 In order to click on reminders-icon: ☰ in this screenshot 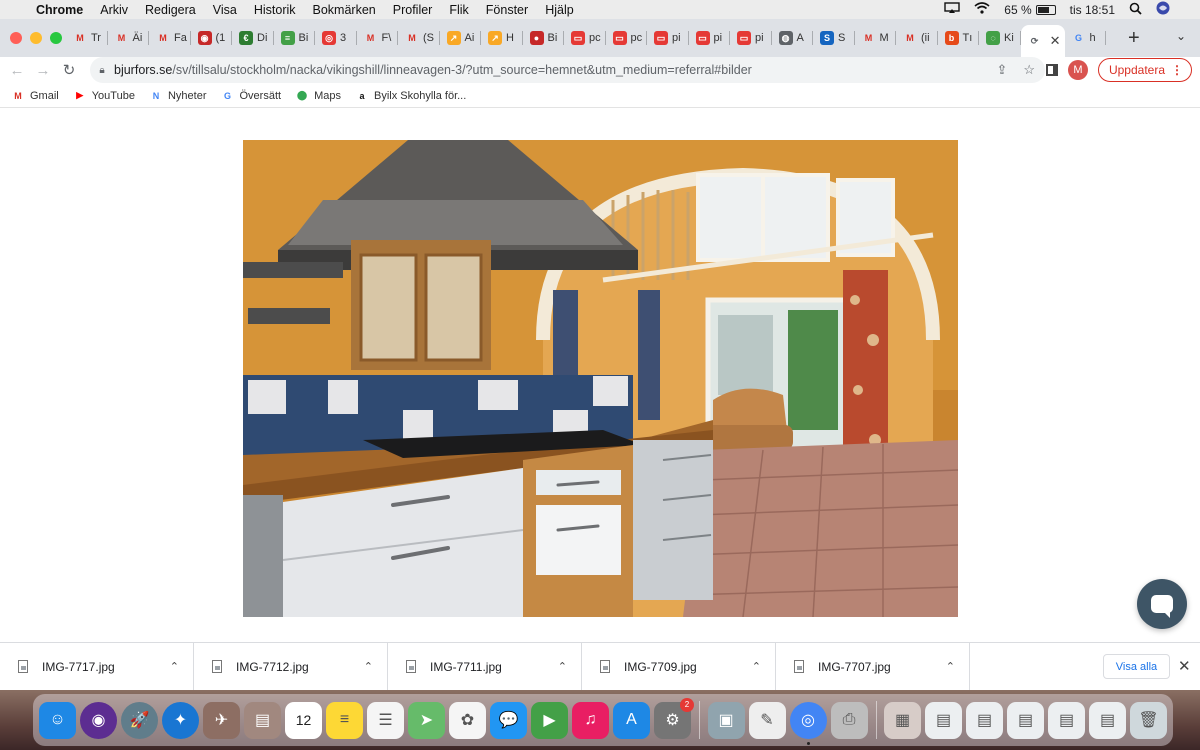, I will do `click(385, 720)`.